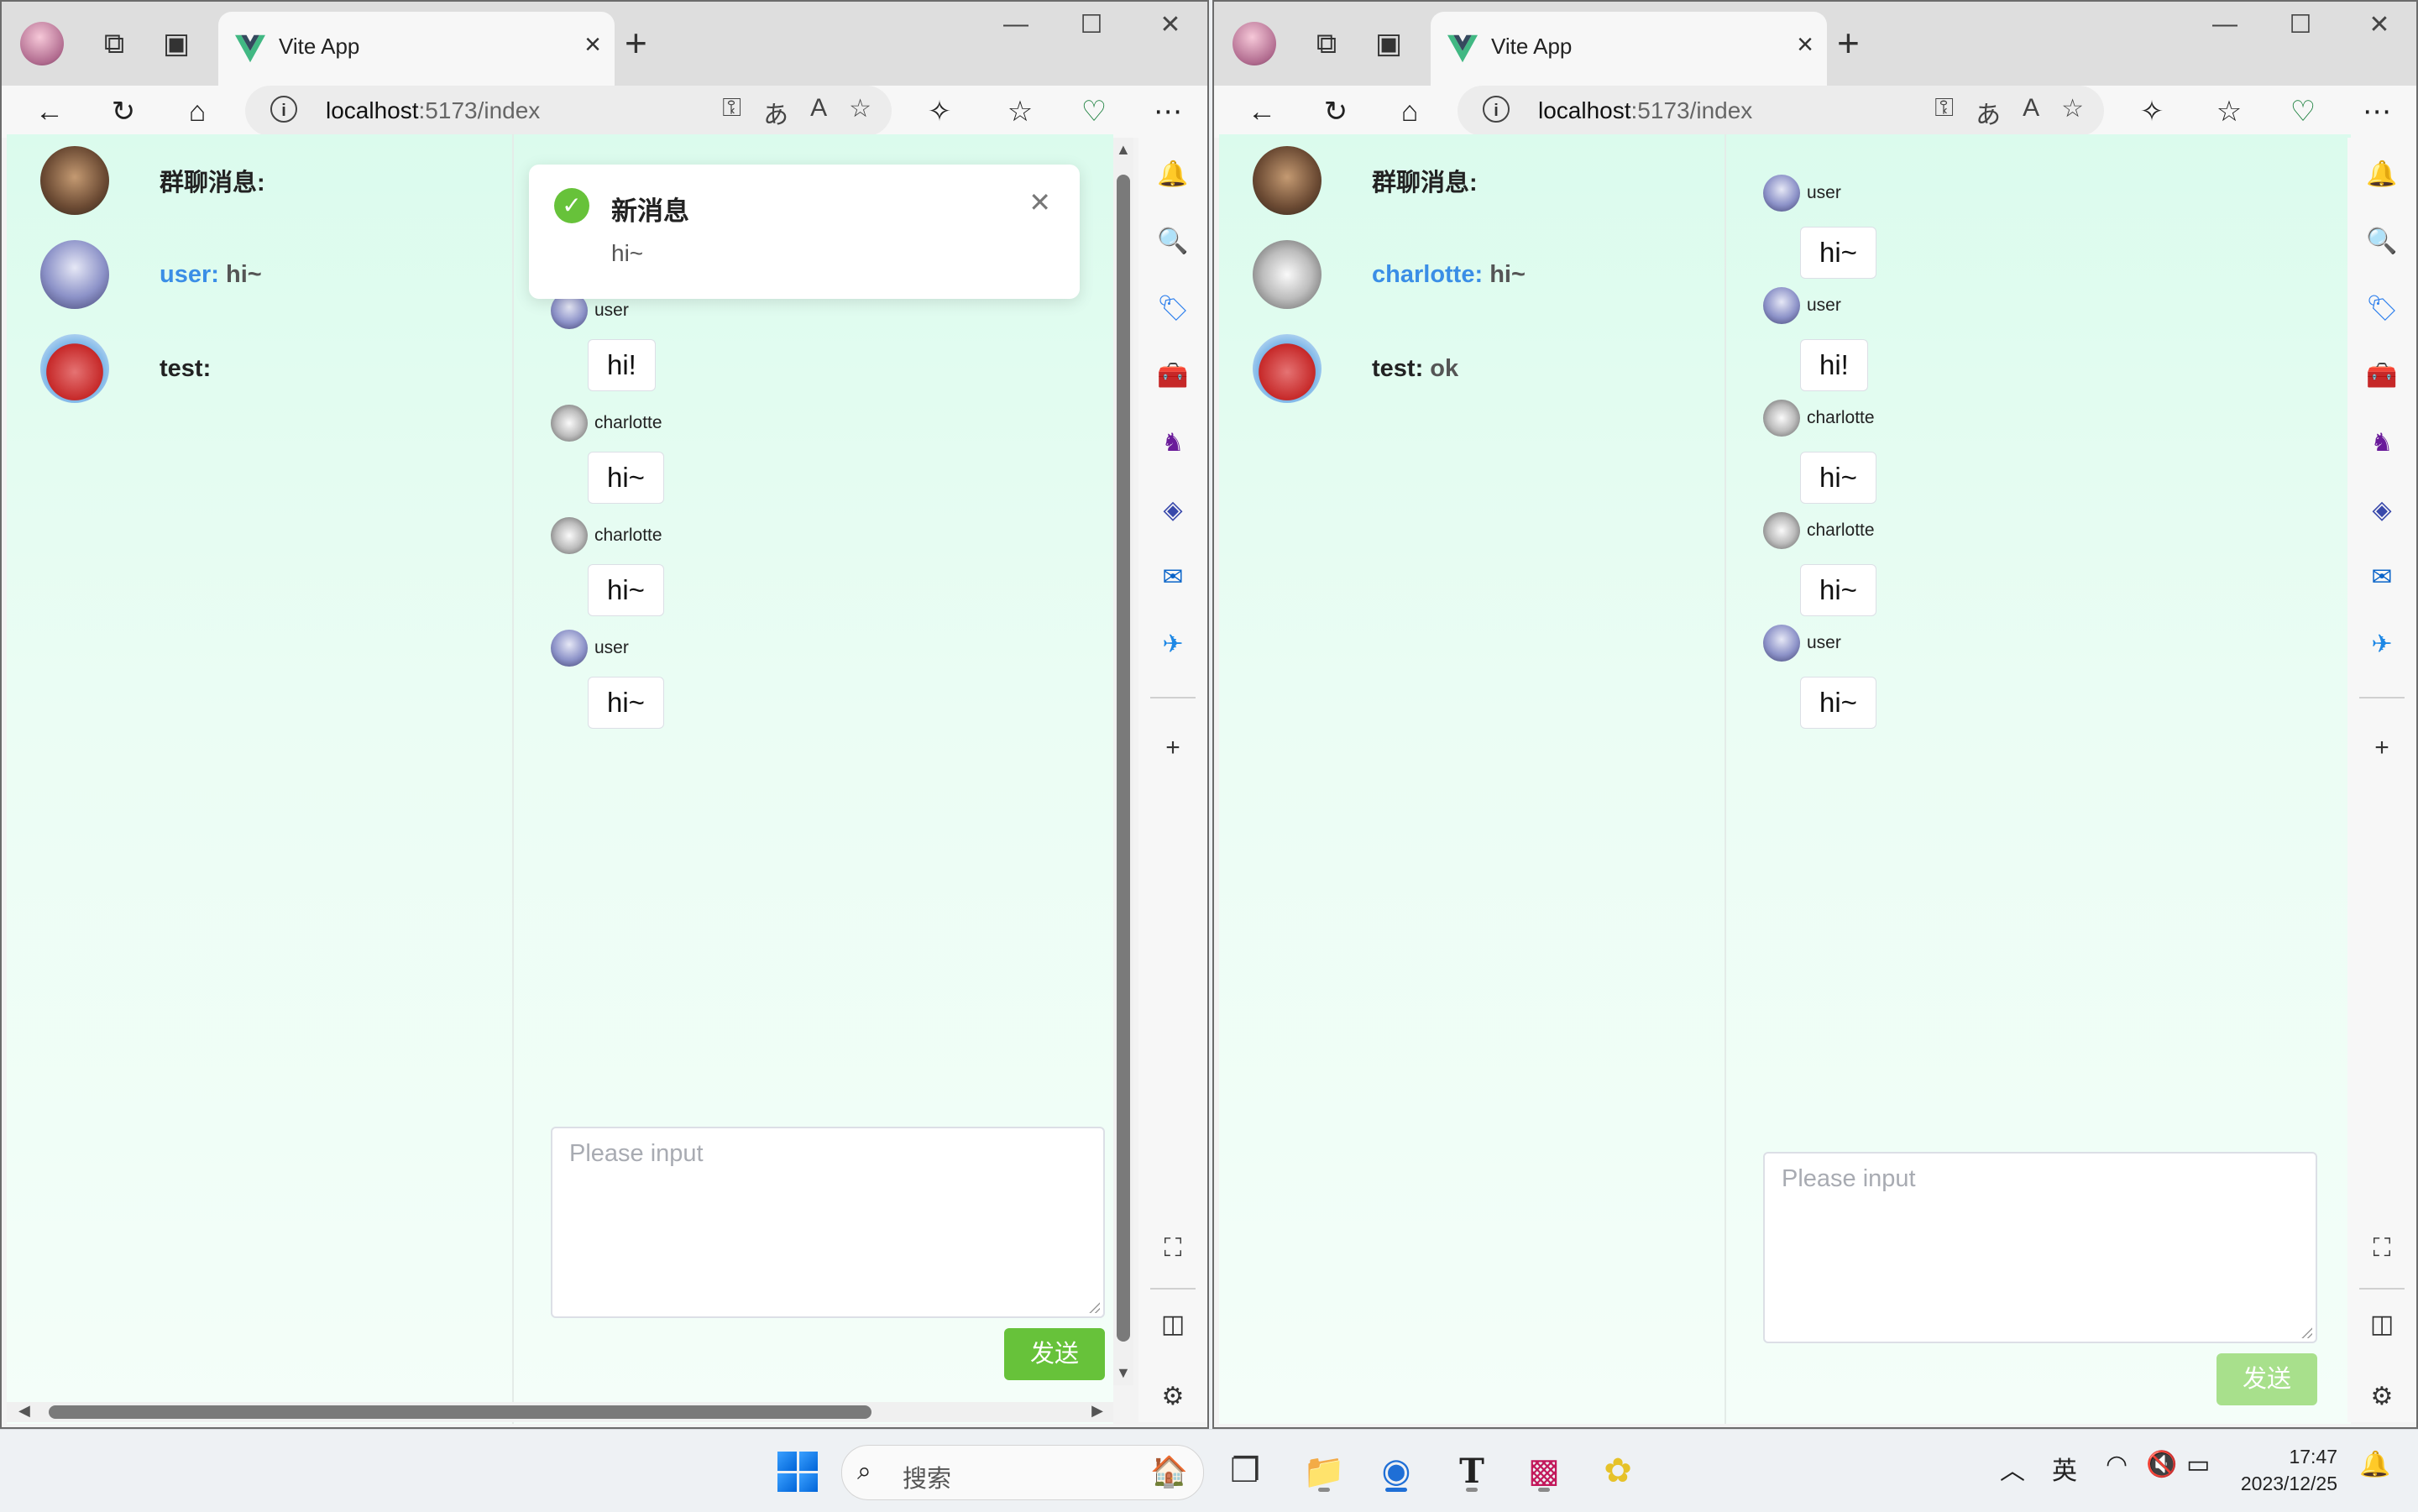  Describe the element at coordinates (1123, 1373) in the screenshot. I see `scroll-down-icon: ▼` at that location.